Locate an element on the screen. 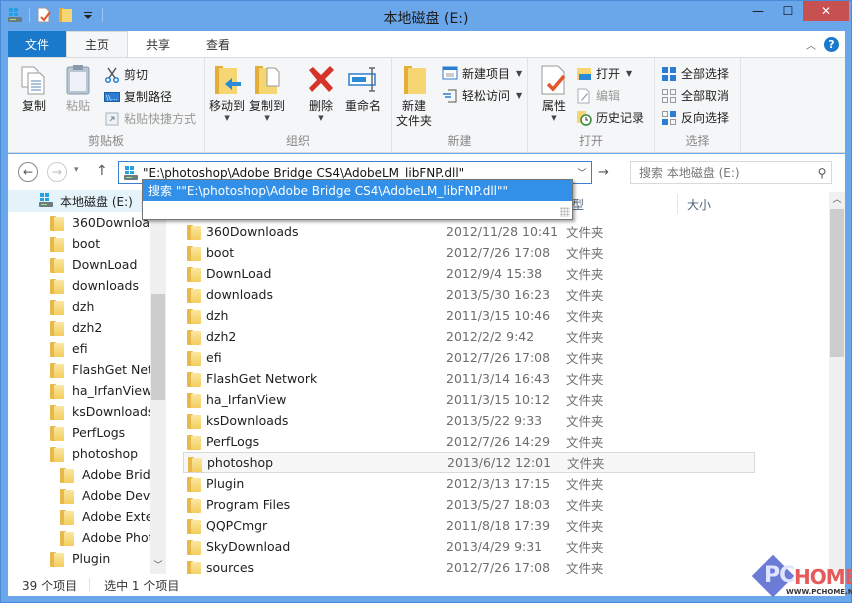  go-button: → is located at coordinates (603, 172).